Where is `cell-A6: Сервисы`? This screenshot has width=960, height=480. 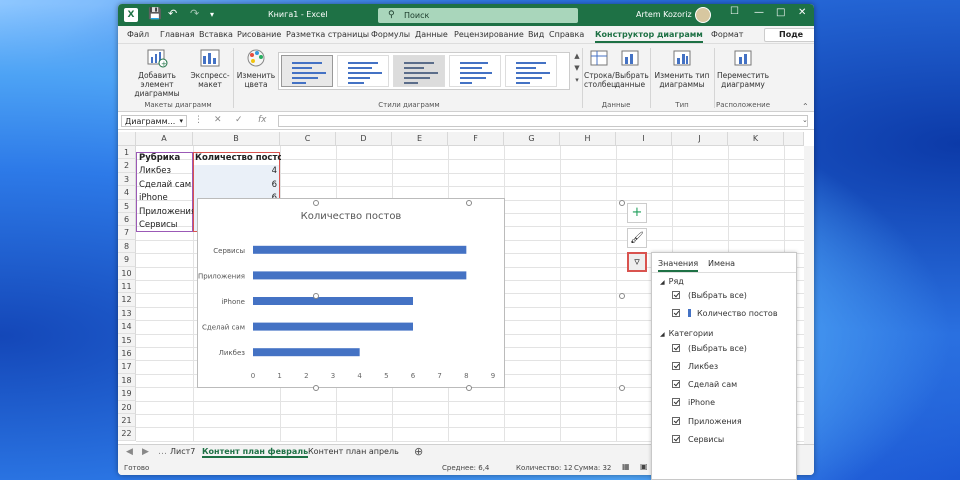
cell-A6: Сервисы is located at coordinates (166, 225).